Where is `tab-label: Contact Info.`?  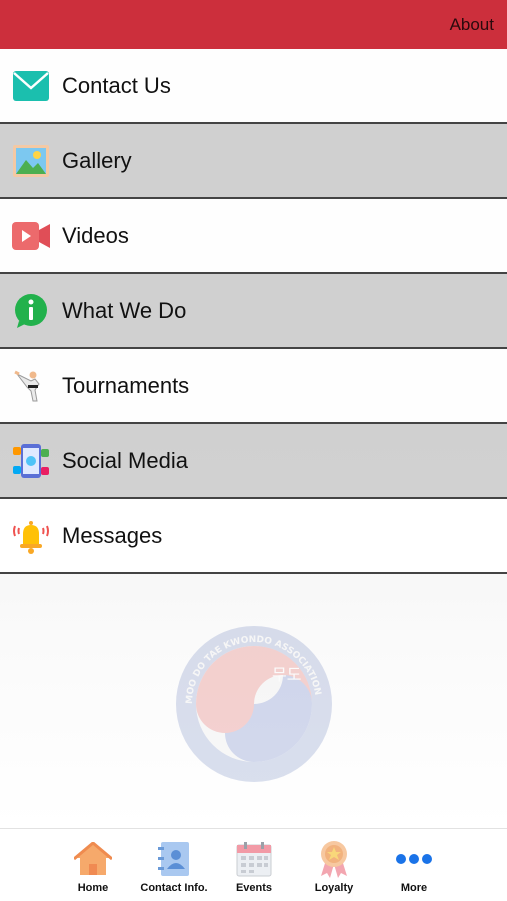
tab-label: Contact Info. is located at coordinates (174, 888).